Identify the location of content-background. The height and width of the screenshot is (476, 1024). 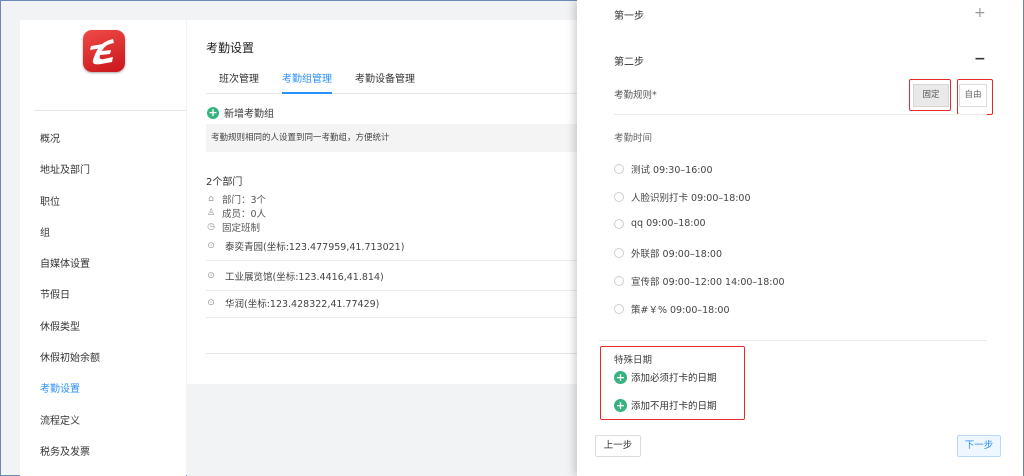
(387, 430).